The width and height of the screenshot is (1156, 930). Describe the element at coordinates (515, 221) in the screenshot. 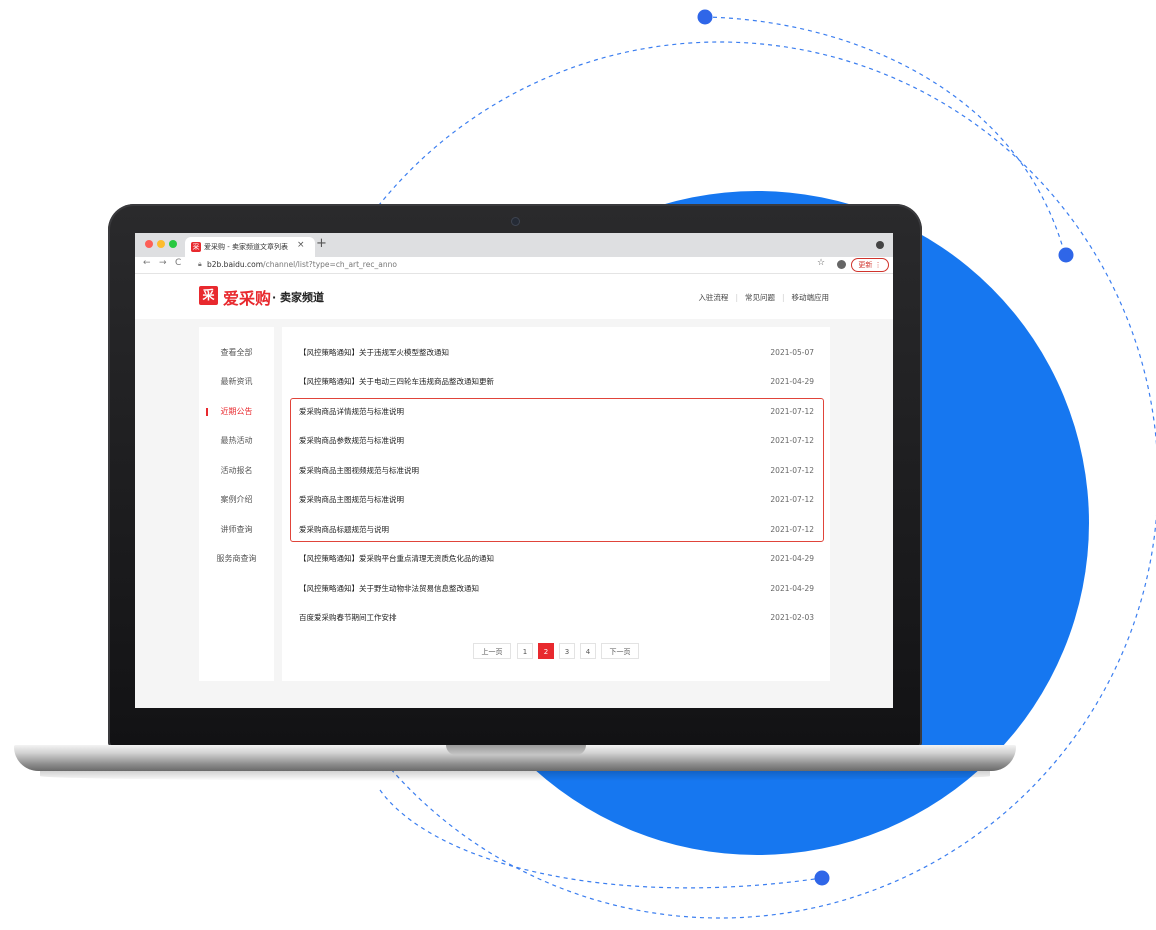

I see `camera-icon` at that location.